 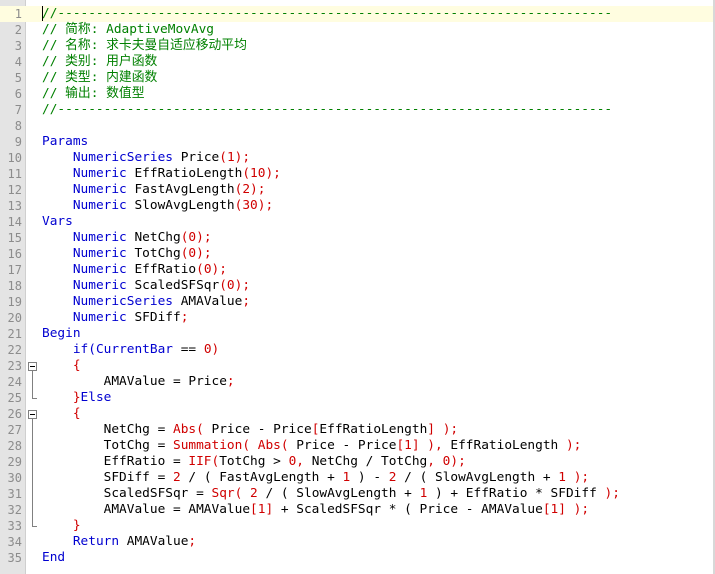 I want to click on code-line-22: 22 if(CurrentBar == 0), so click(x=356, y=350).